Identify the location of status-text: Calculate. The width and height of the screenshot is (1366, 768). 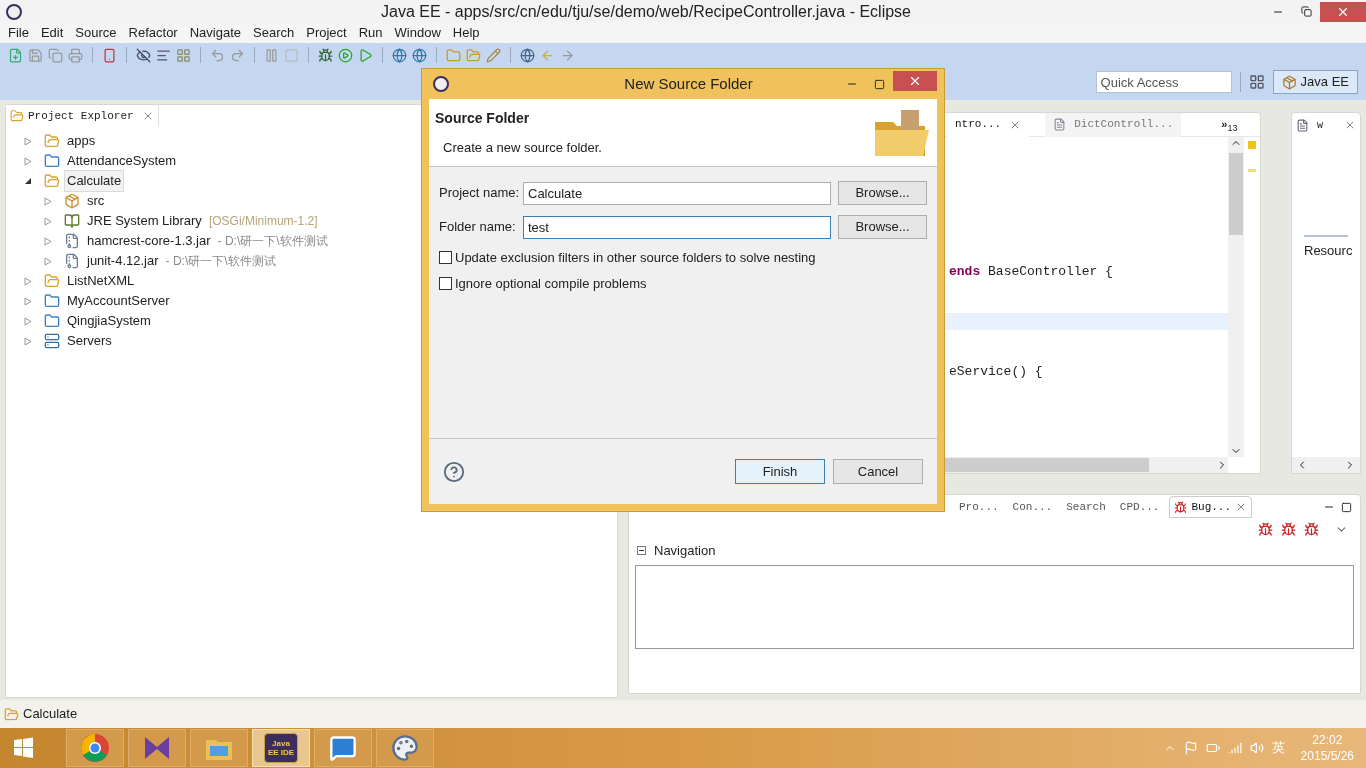
(50, 714).